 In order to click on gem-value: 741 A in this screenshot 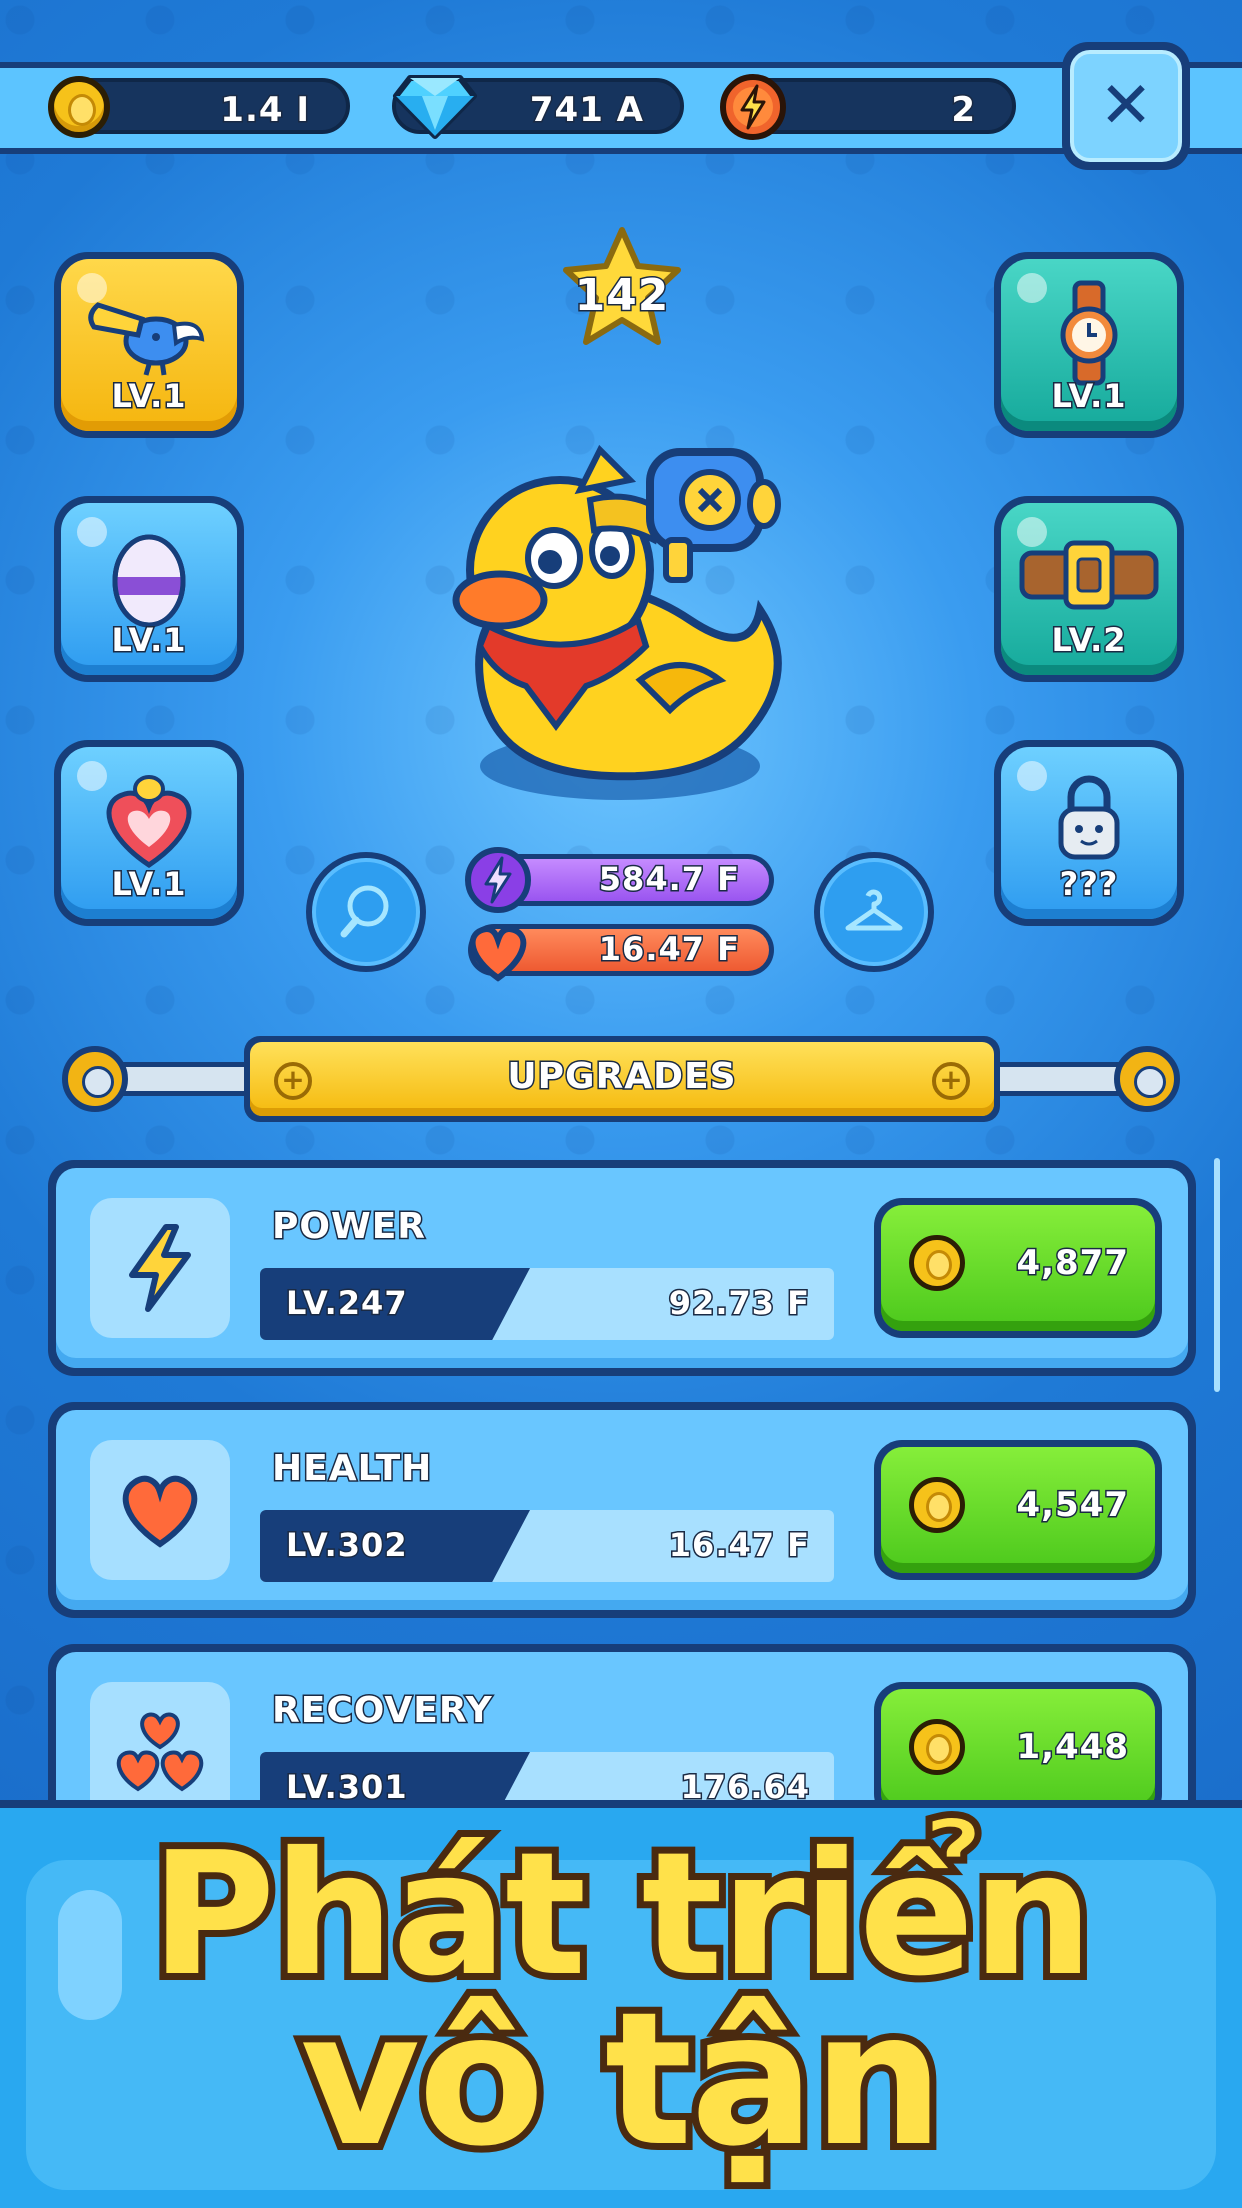, I will do `click(586, 110)`.